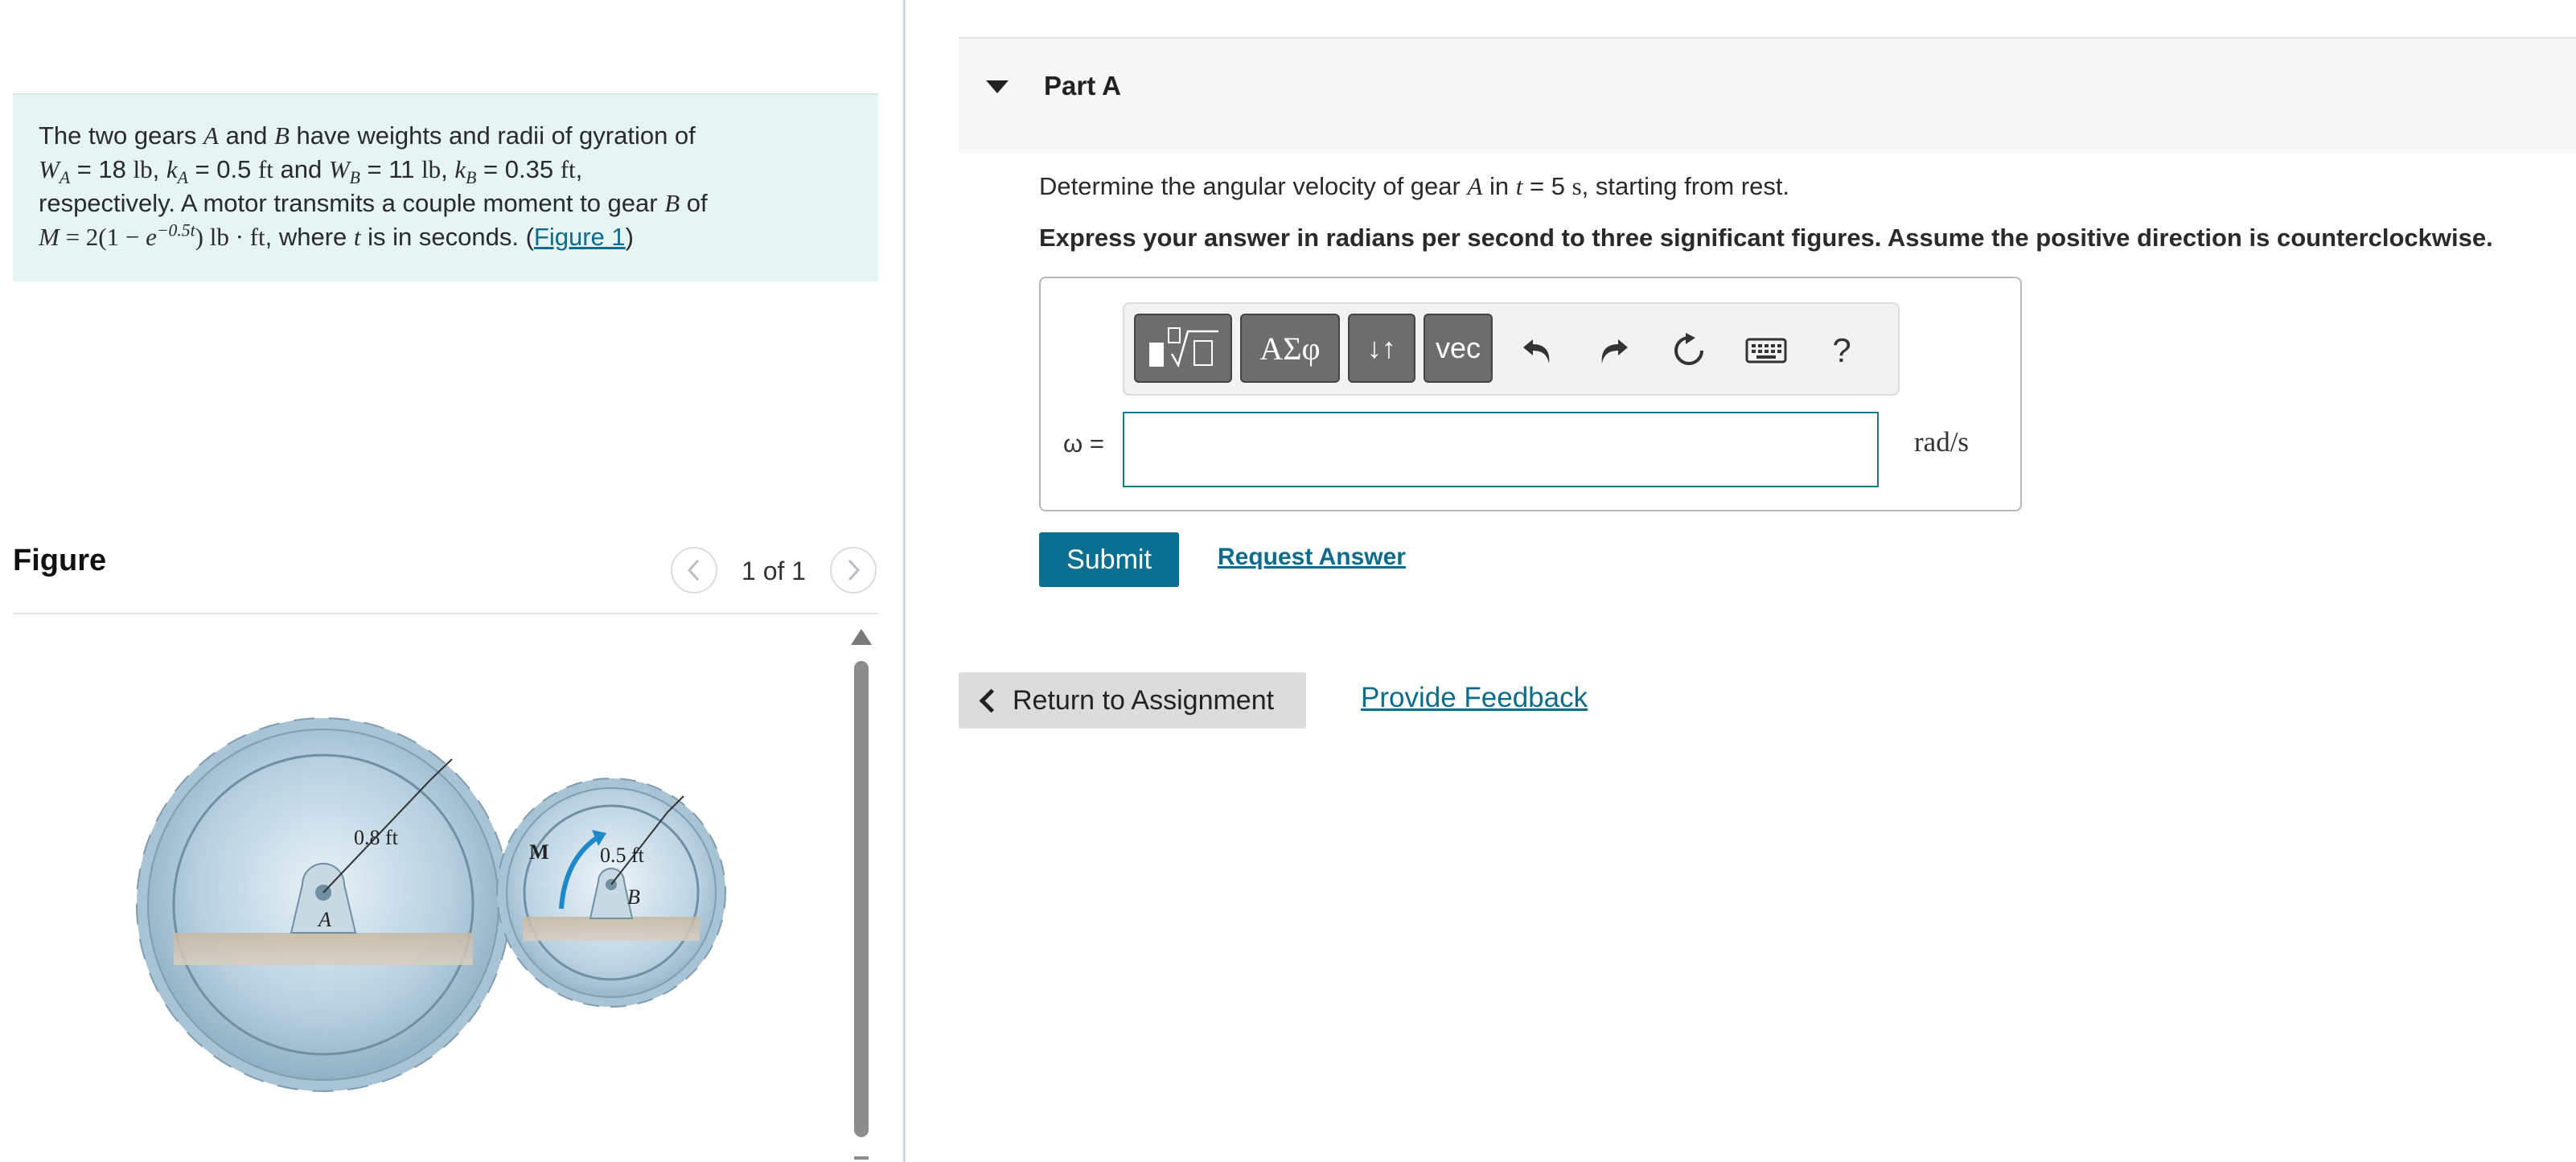  What do you see at coordinates (611, 893) in the screenshot?
I see `gear-b` at bounding box center [611, 893].